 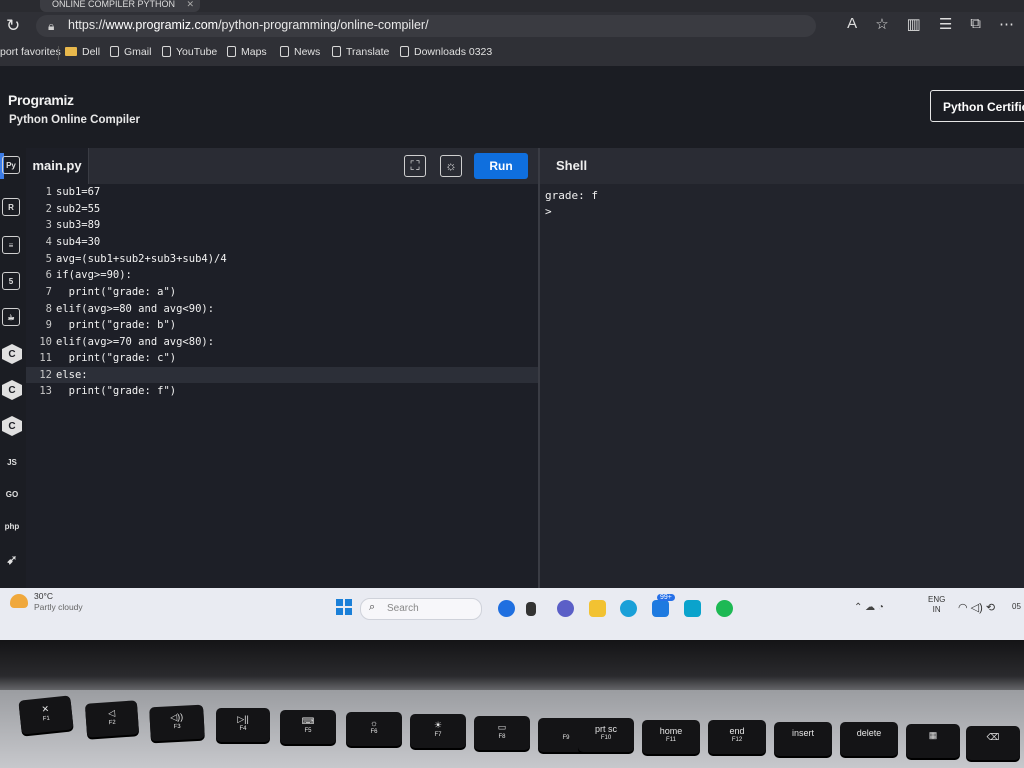 I want to click on php-icon: php, so click(x=12, y=526).